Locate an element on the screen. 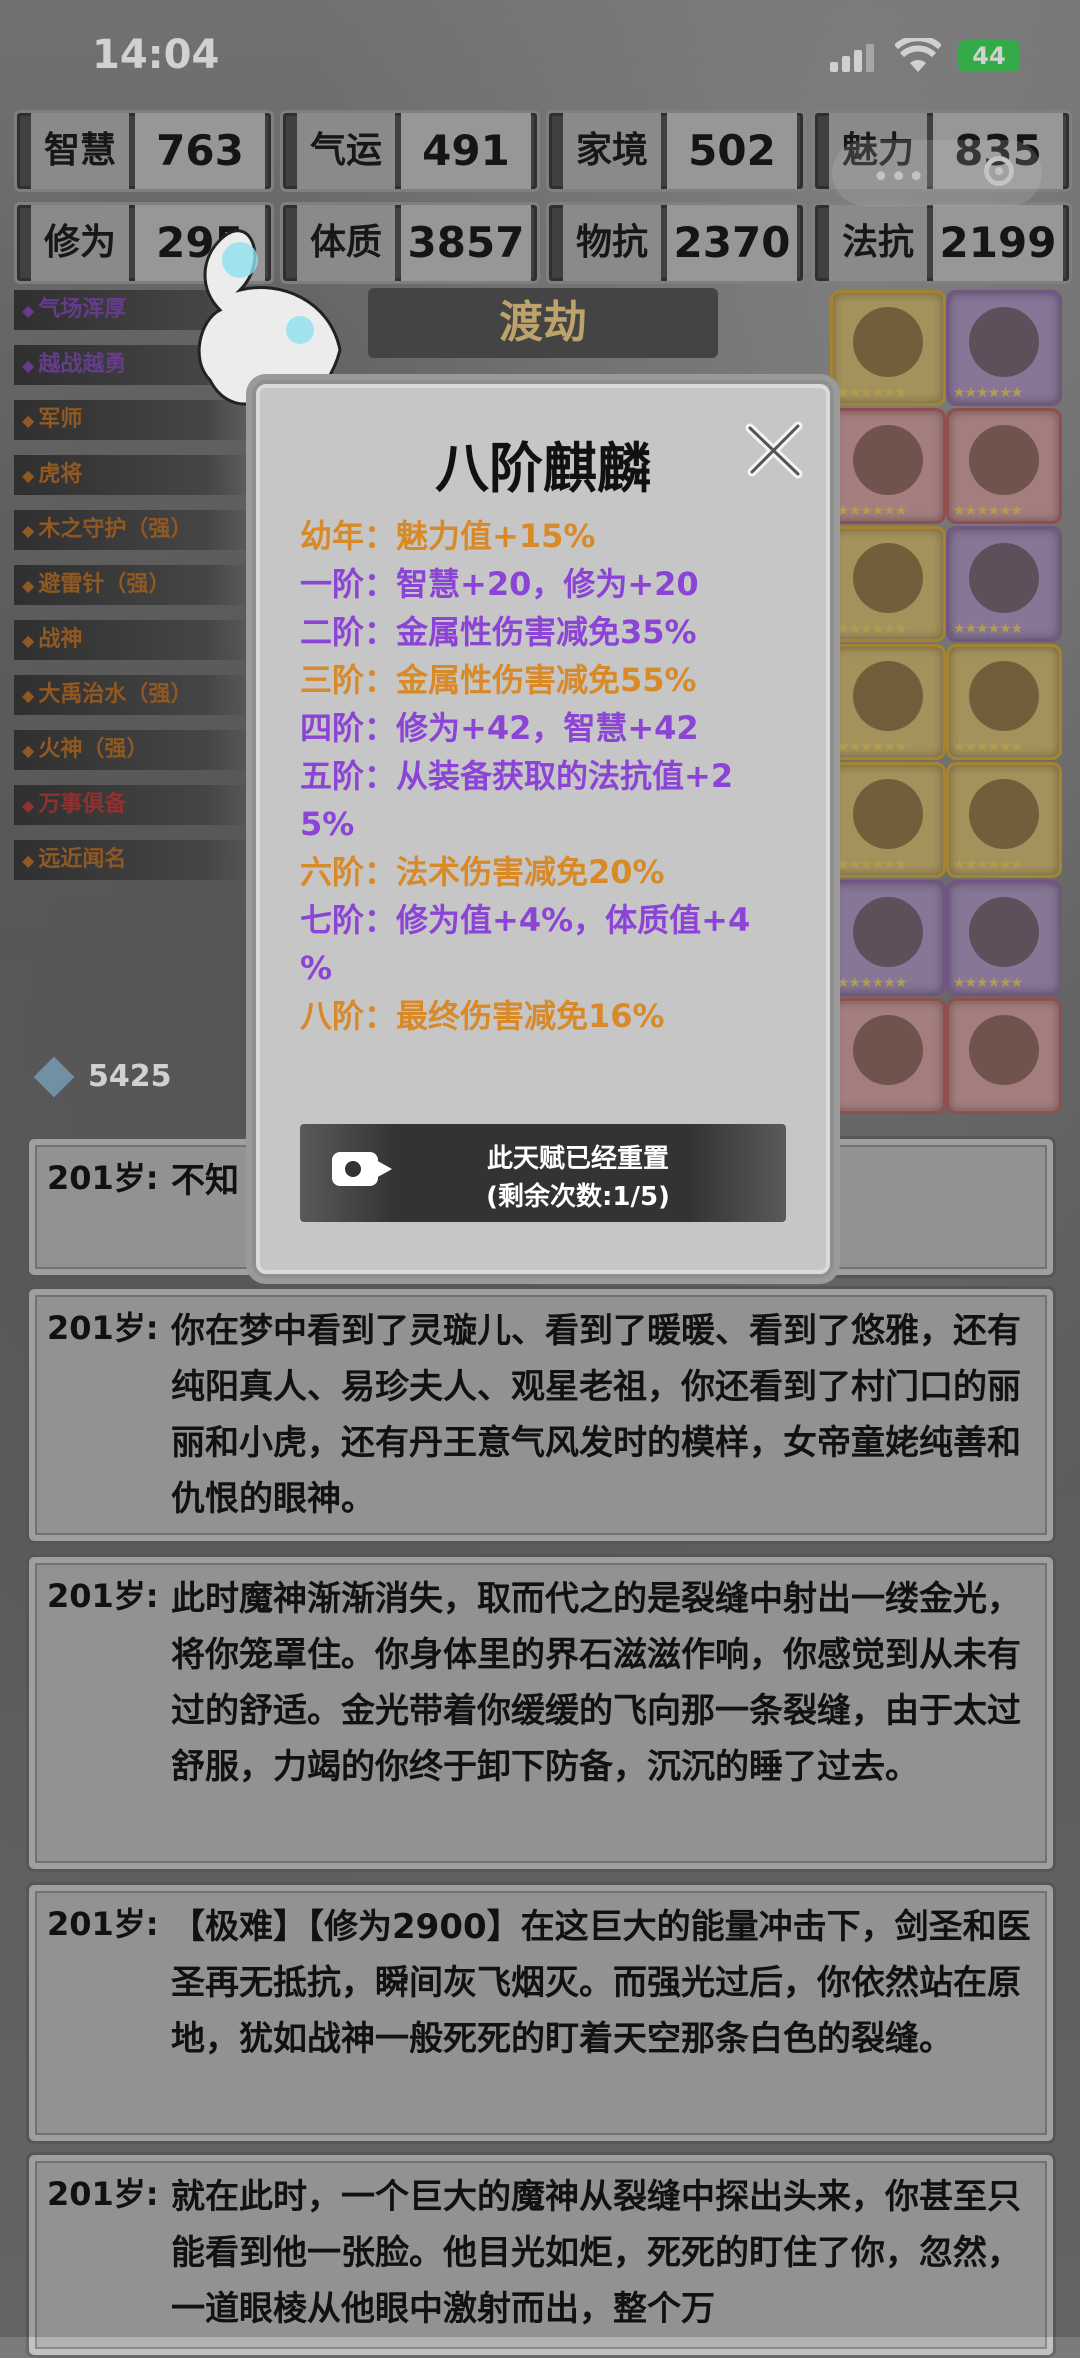  stage-title: 渡劫 is located at coordinates (543, 323).